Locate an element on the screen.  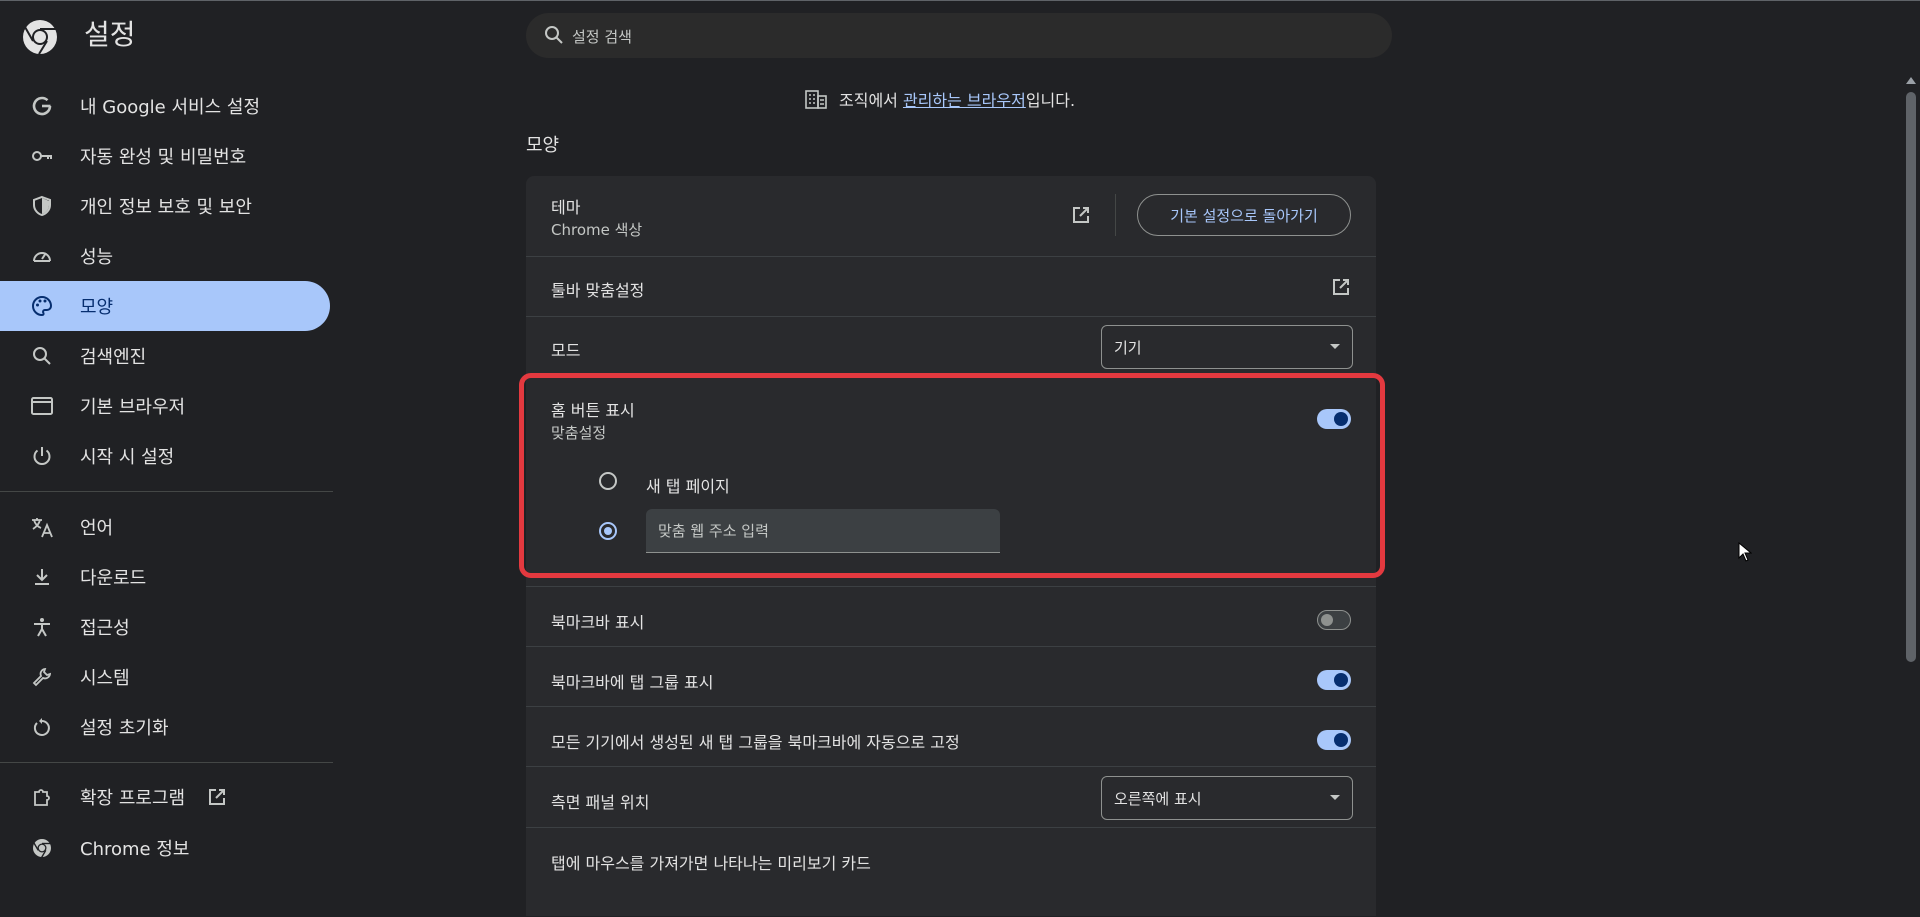
custom-url-radio is located at coordinates (608, 531).